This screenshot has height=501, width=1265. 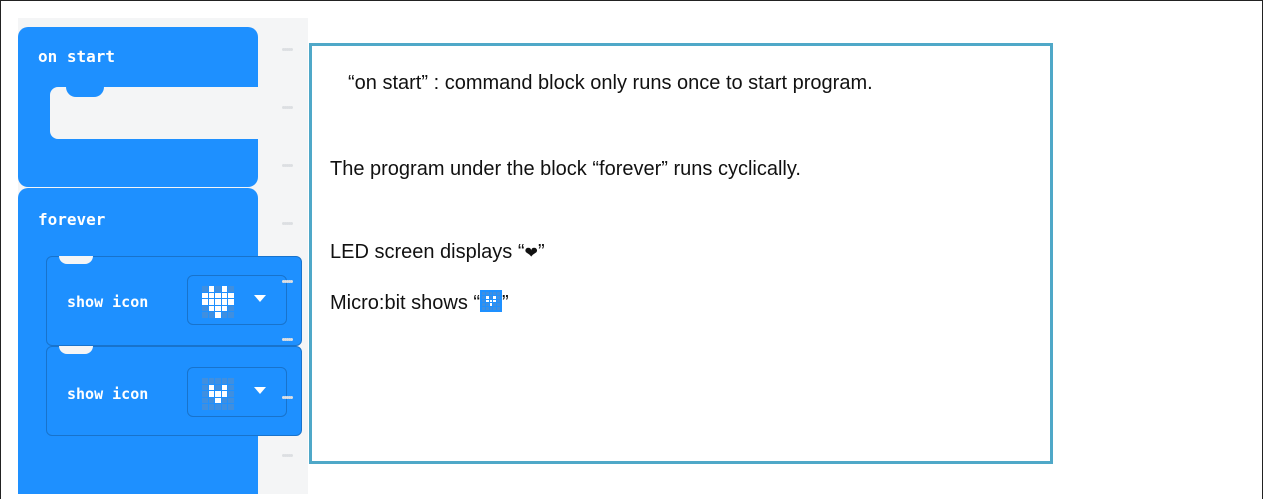 I want to click on line3-suffix: ”, so click(x=541, y=252).